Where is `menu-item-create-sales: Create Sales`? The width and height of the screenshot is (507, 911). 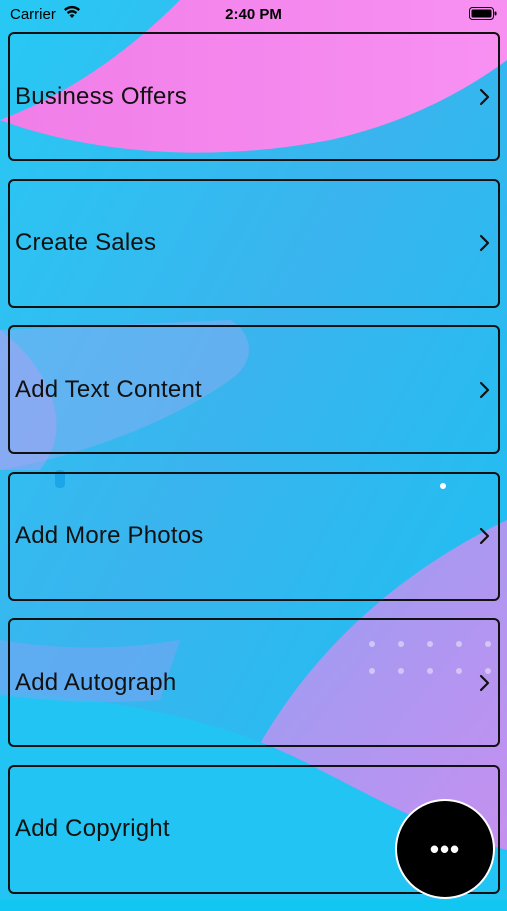
menu-item-create-sales: Create Sales is located at coordinates (254, 243).